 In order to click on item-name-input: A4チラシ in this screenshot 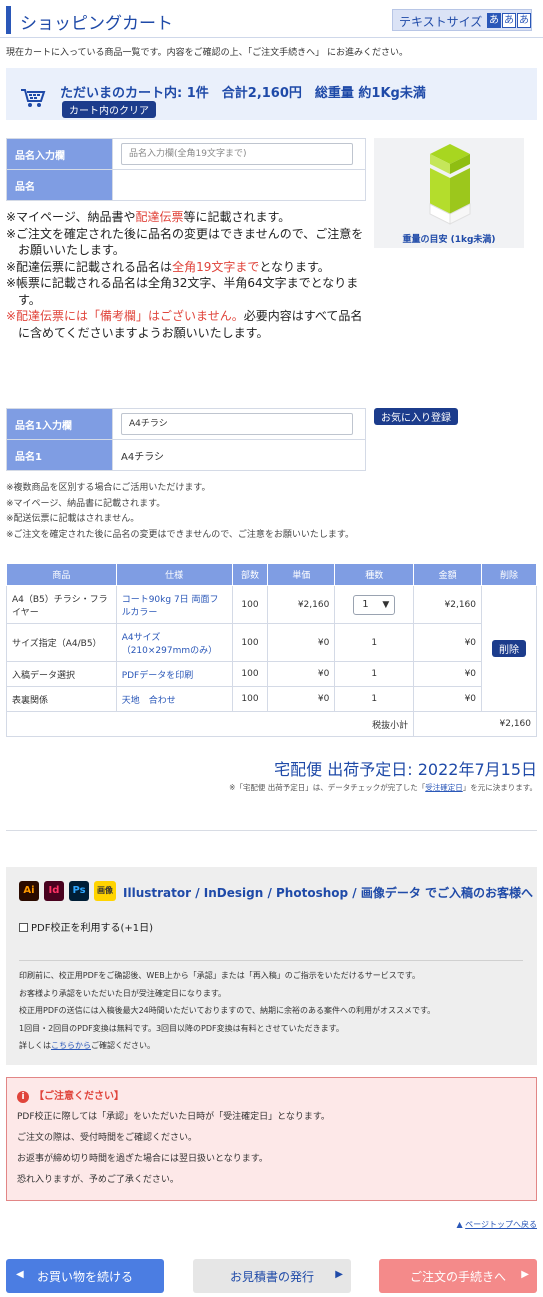, I will do `click(237, 424)`.